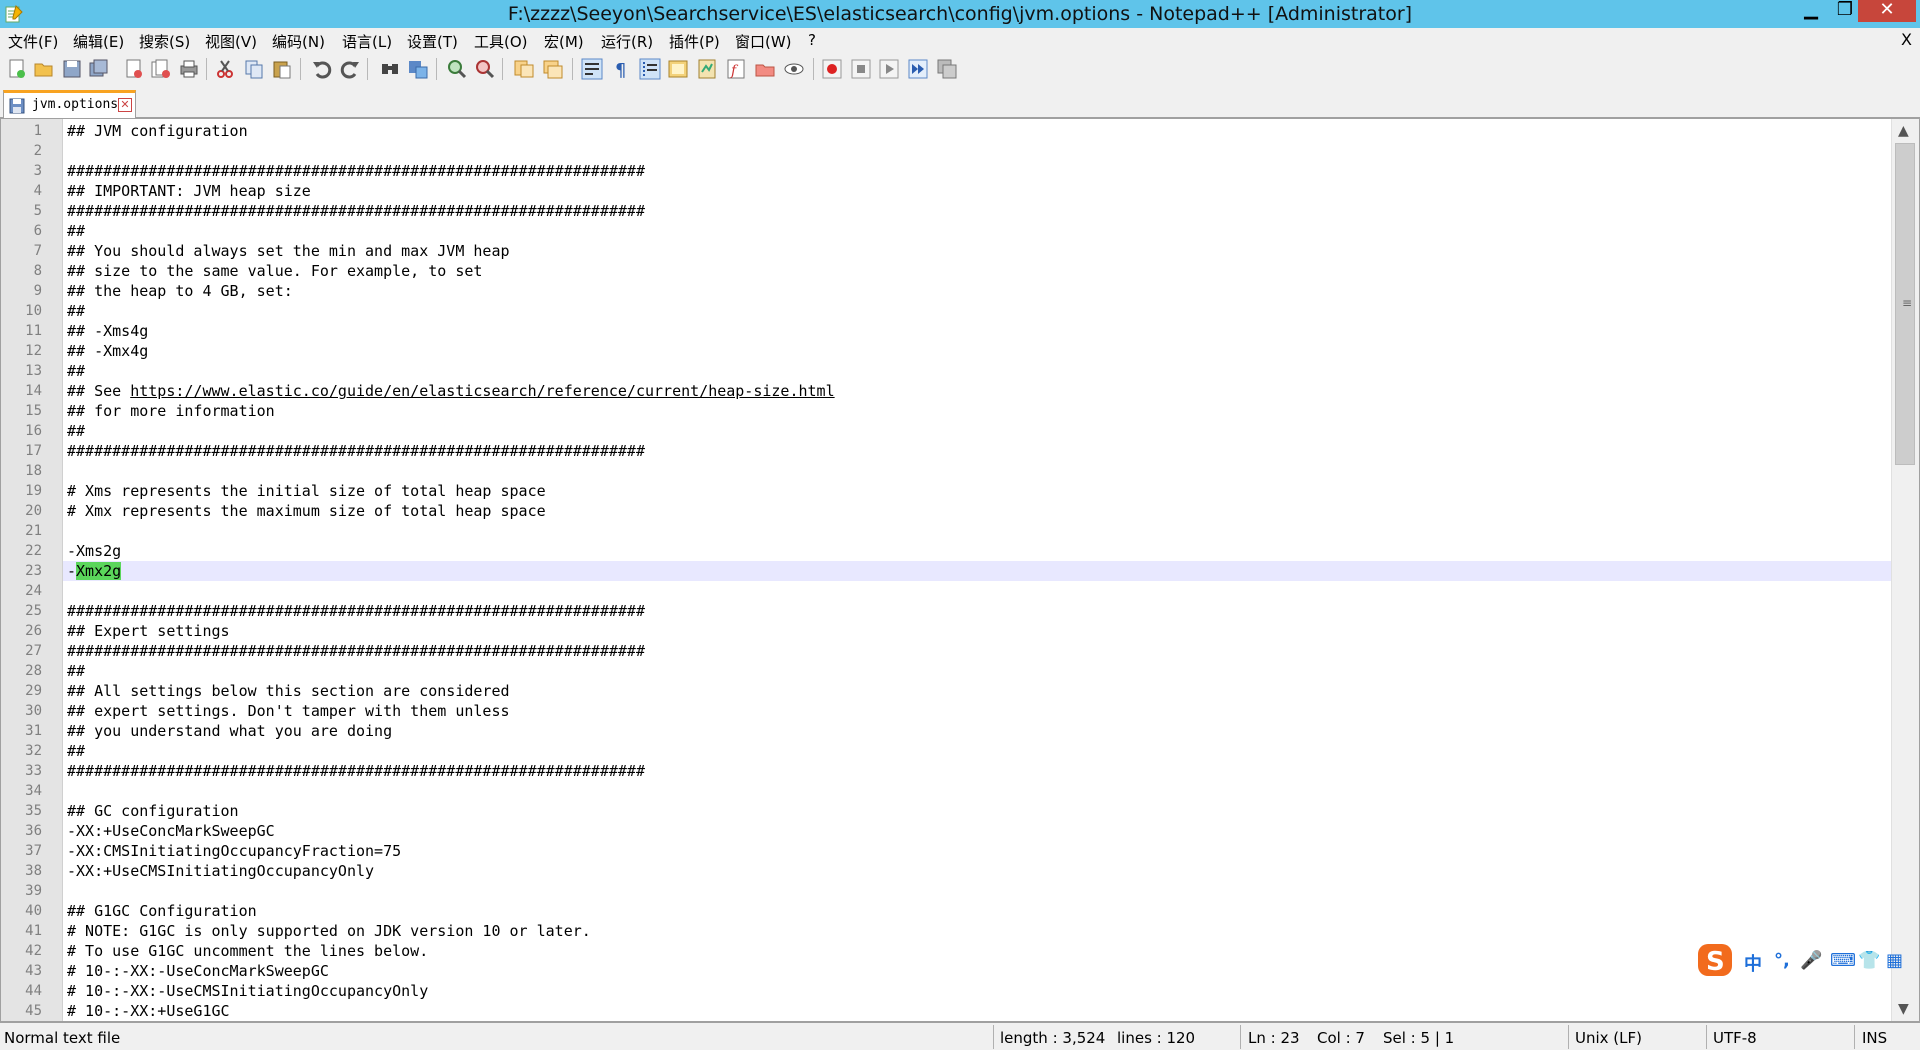  I want to click on status-encoding: UTF-8, so click(1735, 1038).